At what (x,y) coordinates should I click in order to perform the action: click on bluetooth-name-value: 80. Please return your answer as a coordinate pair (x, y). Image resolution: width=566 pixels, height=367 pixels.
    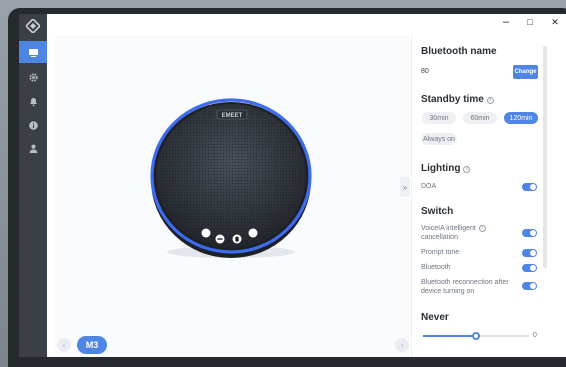
    Looking at the image, I should click on (425, 71).